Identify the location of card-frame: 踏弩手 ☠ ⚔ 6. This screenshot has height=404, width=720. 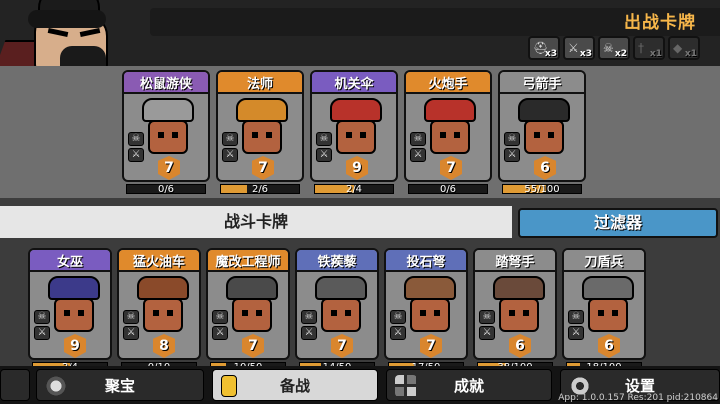
(515, 304).